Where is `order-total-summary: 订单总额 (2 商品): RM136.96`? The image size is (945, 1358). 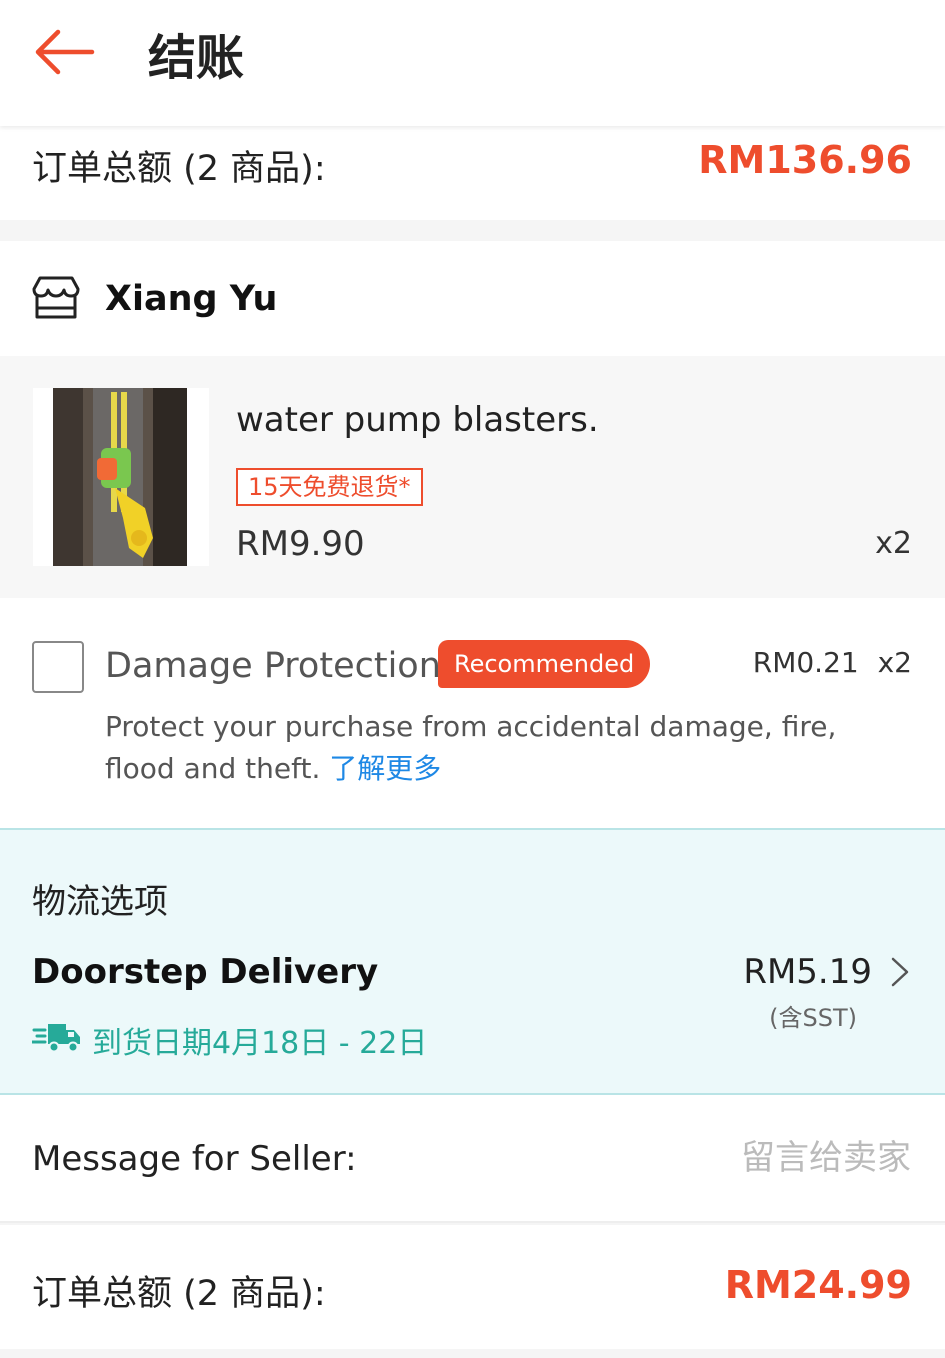 order-total-summary: 订单总额 (2 商品): RM136.96 is located at coordinates (472, 173).